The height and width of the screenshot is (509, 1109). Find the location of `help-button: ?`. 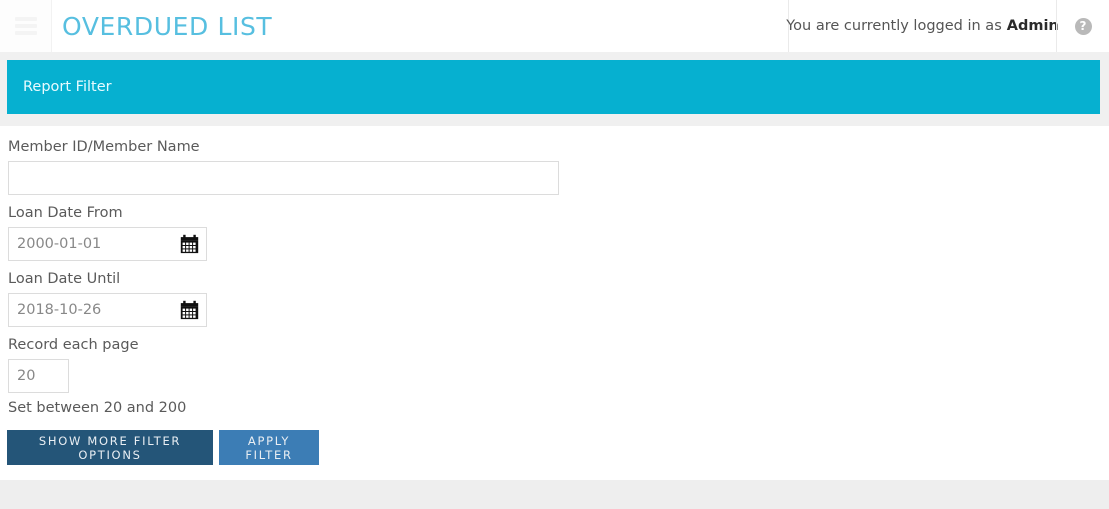

help-button: ? is located at coordinates (1082, 26).